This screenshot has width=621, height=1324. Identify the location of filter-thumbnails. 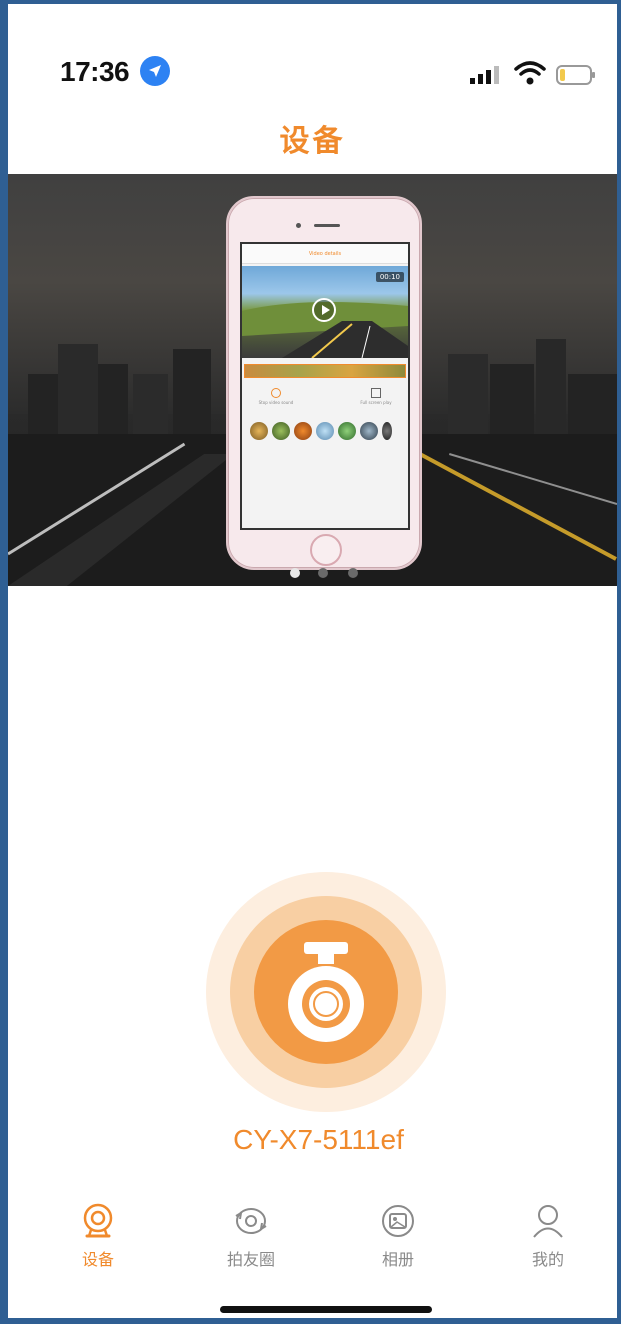
(327, 433).